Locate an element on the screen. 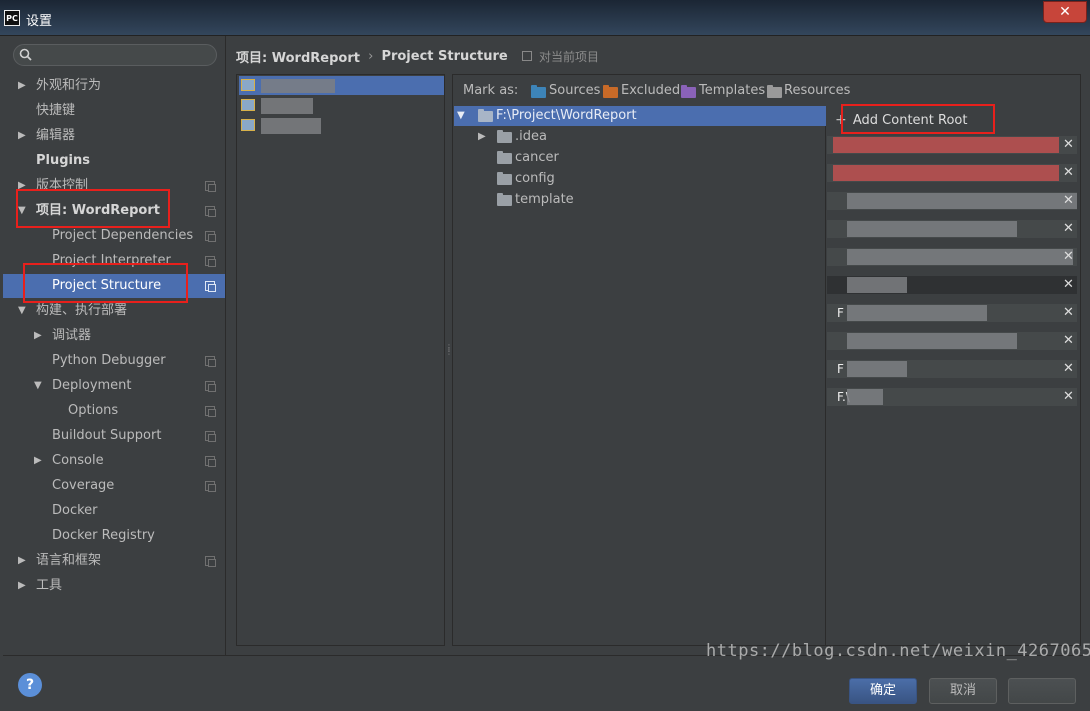 The width and height of the screenshot is (1090, 711). splitter-handle: ⋮ ⋮ is located at coordinates (449, 353).